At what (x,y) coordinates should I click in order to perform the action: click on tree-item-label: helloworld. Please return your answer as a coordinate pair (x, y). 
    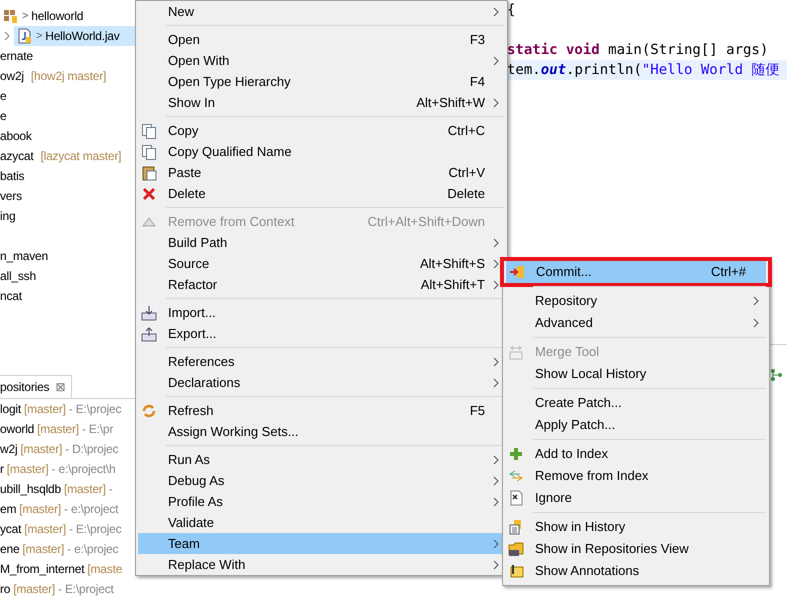
    Looking at the image, I should click on (57, 16).